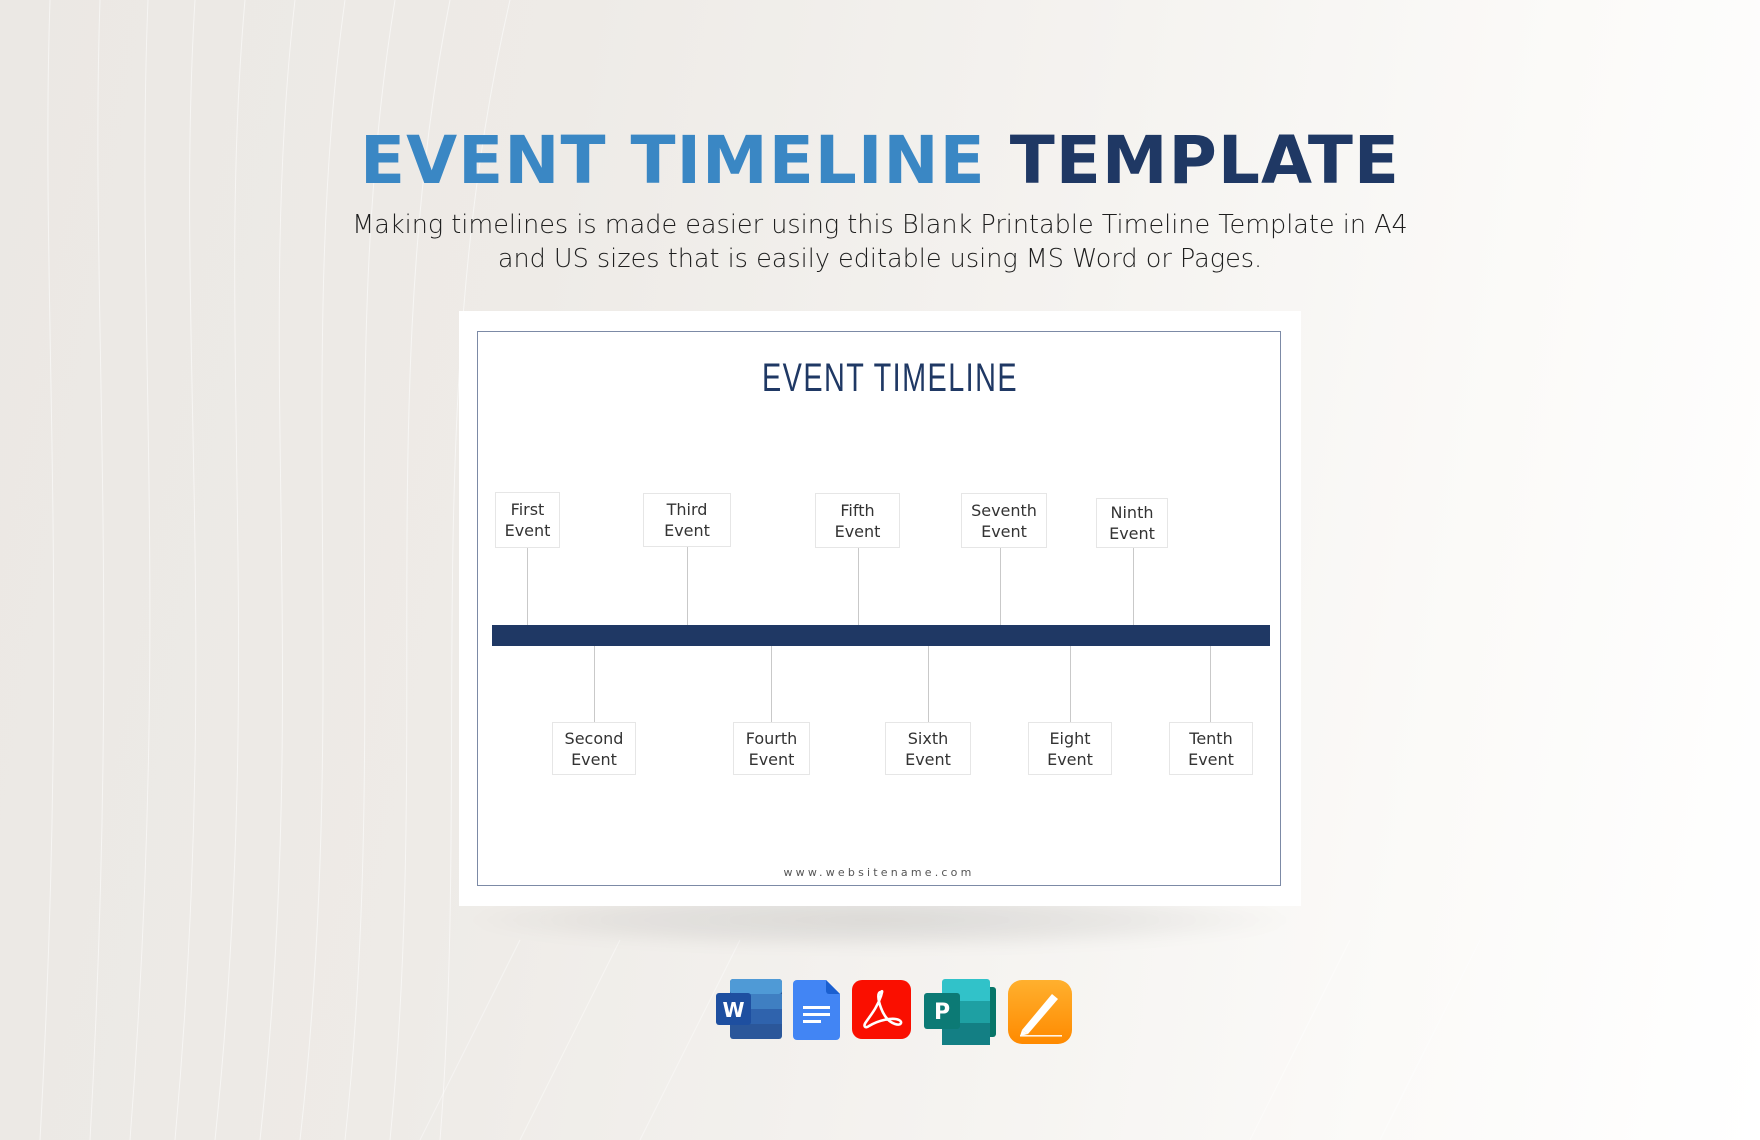 This screenshot has width=1760, height=1140. I want to click on svg-text: P, so click(942, 1012).